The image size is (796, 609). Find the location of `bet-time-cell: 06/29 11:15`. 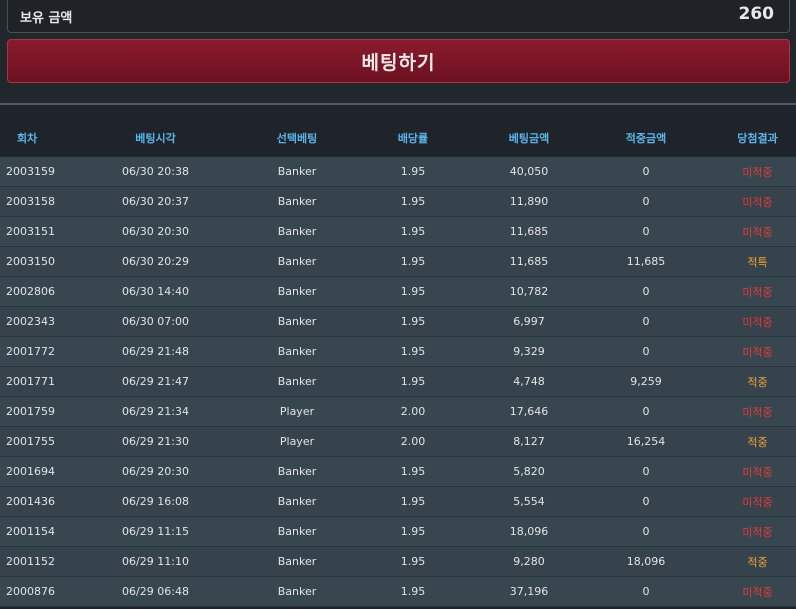

bet-time-cell: 06/29 11:15 is located at coordinates (155, 531).